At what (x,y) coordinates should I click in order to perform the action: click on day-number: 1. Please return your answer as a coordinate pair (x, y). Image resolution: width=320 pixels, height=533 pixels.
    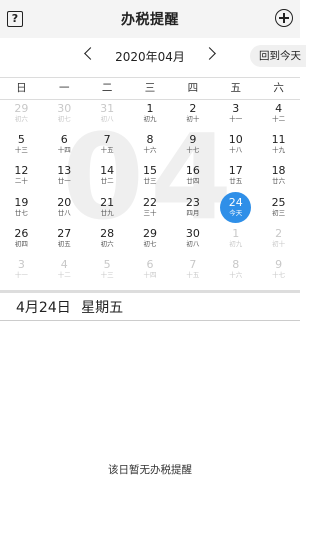
    Looking at the image, I should click on (150, 108).